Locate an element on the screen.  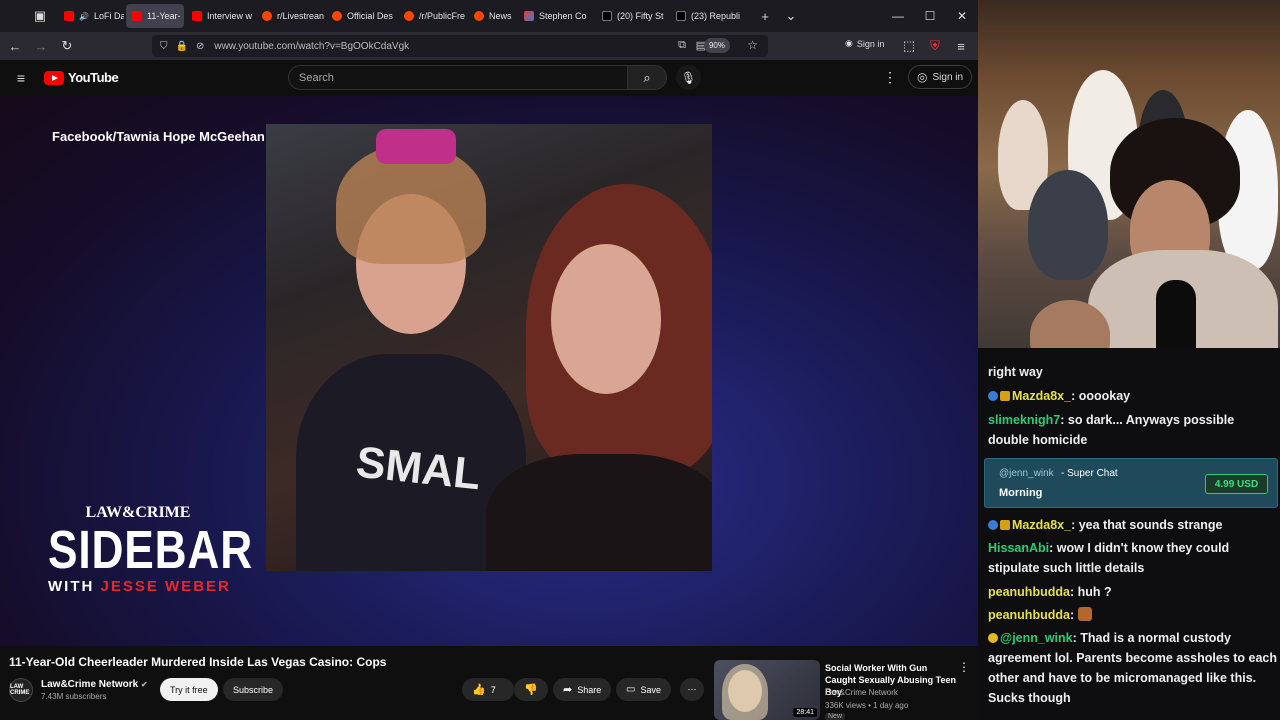
tab-label: Interview w is located at coordinates (230, 16).